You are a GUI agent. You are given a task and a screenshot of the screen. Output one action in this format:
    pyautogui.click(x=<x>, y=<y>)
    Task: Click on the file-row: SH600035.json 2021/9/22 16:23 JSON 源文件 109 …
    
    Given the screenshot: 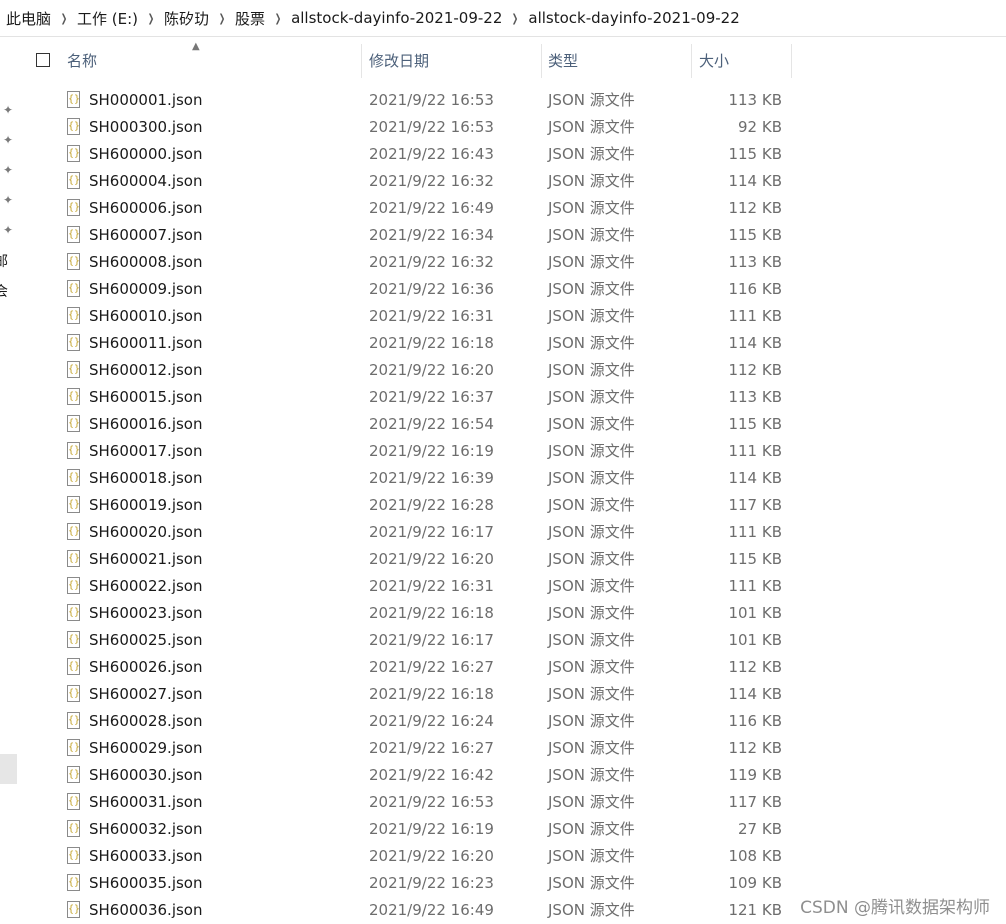 What is the action you would take?
    pyautogui.click(x=406, y=883)
    